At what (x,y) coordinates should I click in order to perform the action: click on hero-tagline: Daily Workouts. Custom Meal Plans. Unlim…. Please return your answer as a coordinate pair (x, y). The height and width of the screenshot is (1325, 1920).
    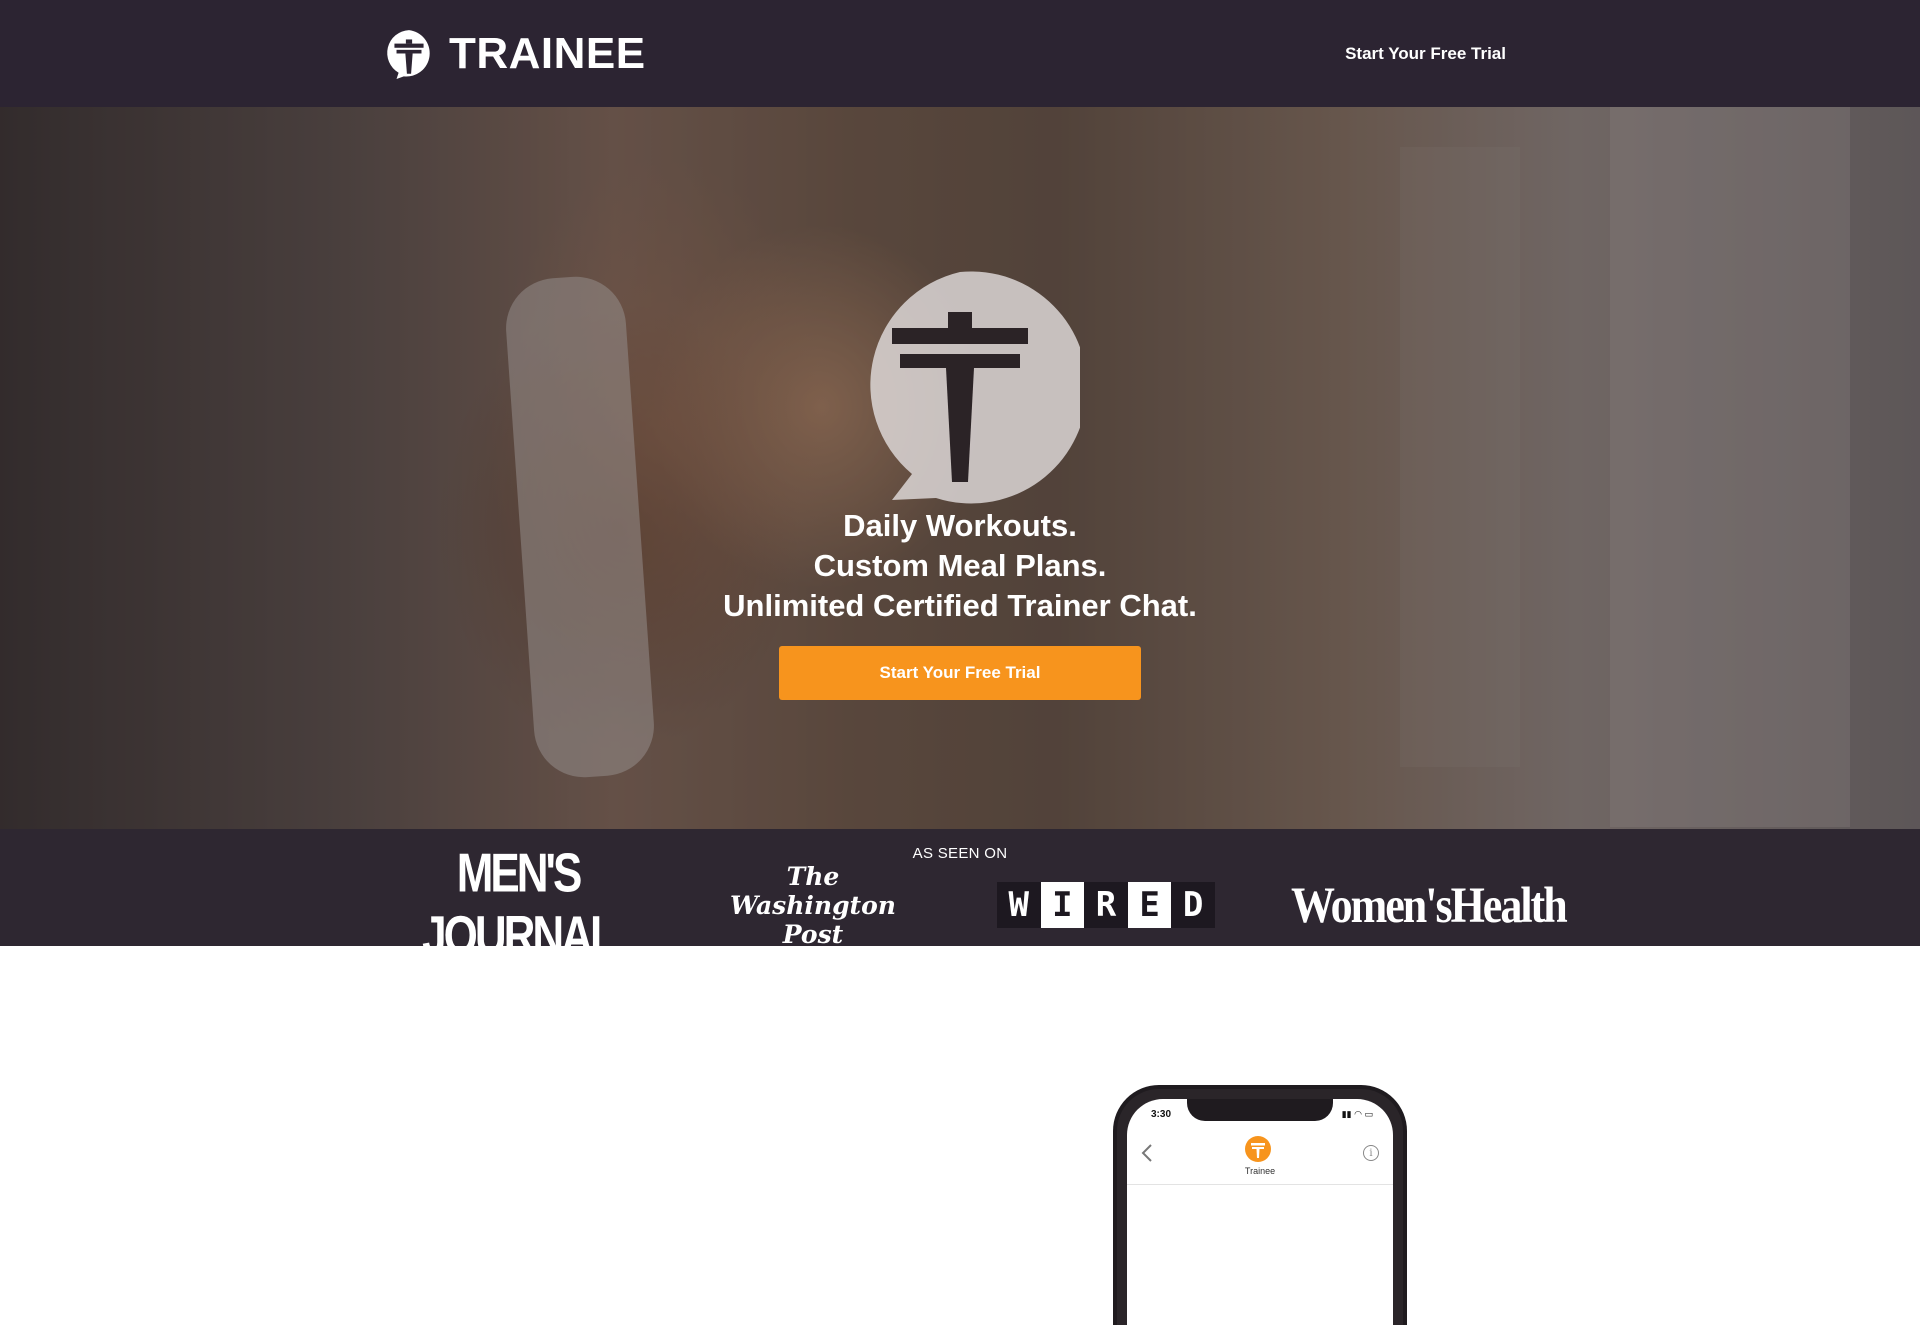
    Looking at the image, I should click on (960, 566).